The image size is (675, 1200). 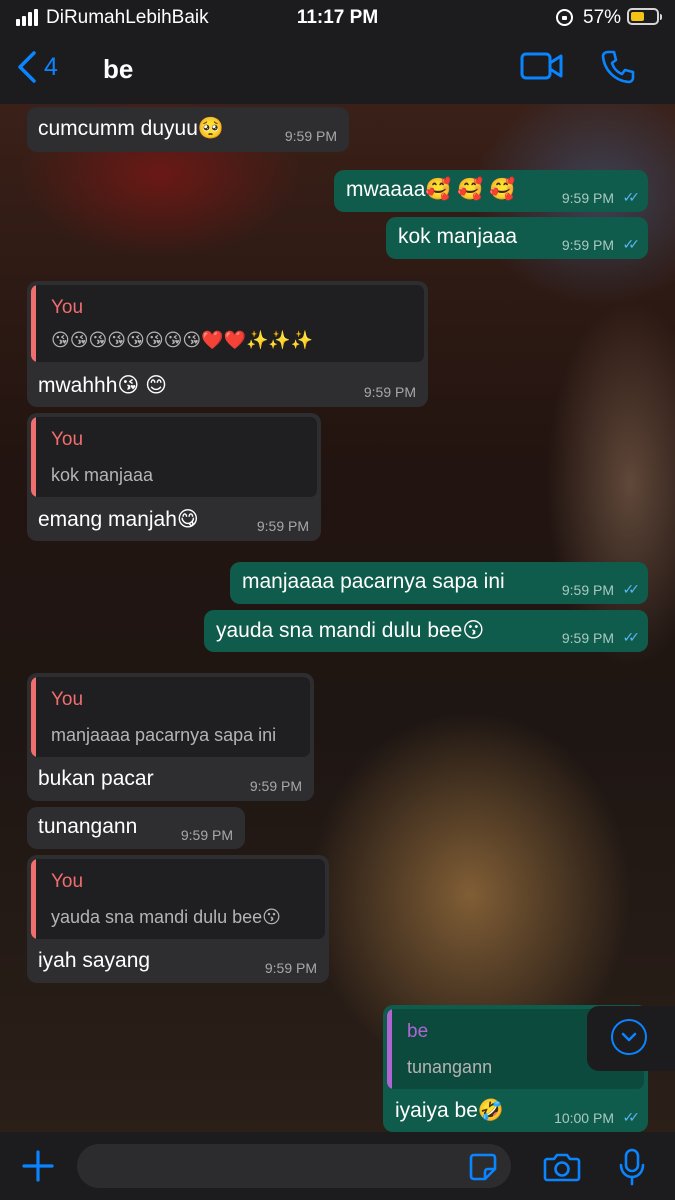 I want to click on chevron-down-icon, so click(x=629, y=1037).